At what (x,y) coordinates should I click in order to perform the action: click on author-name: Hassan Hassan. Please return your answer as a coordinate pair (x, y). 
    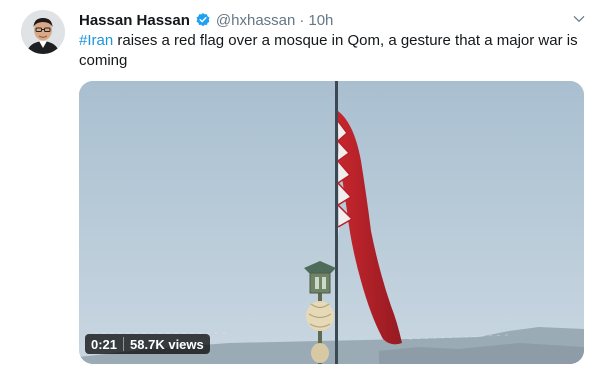
    Looking at the image, I should click on (134, 20).